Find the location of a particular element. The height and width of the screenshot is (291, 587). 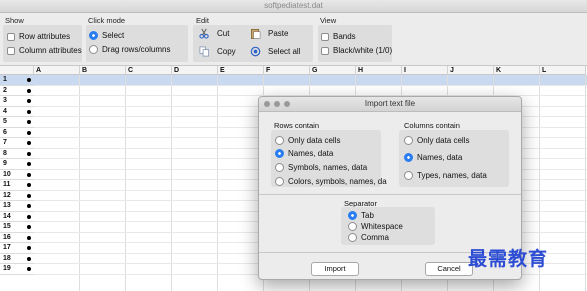

column-header: H is located at coordinates (379, 70).